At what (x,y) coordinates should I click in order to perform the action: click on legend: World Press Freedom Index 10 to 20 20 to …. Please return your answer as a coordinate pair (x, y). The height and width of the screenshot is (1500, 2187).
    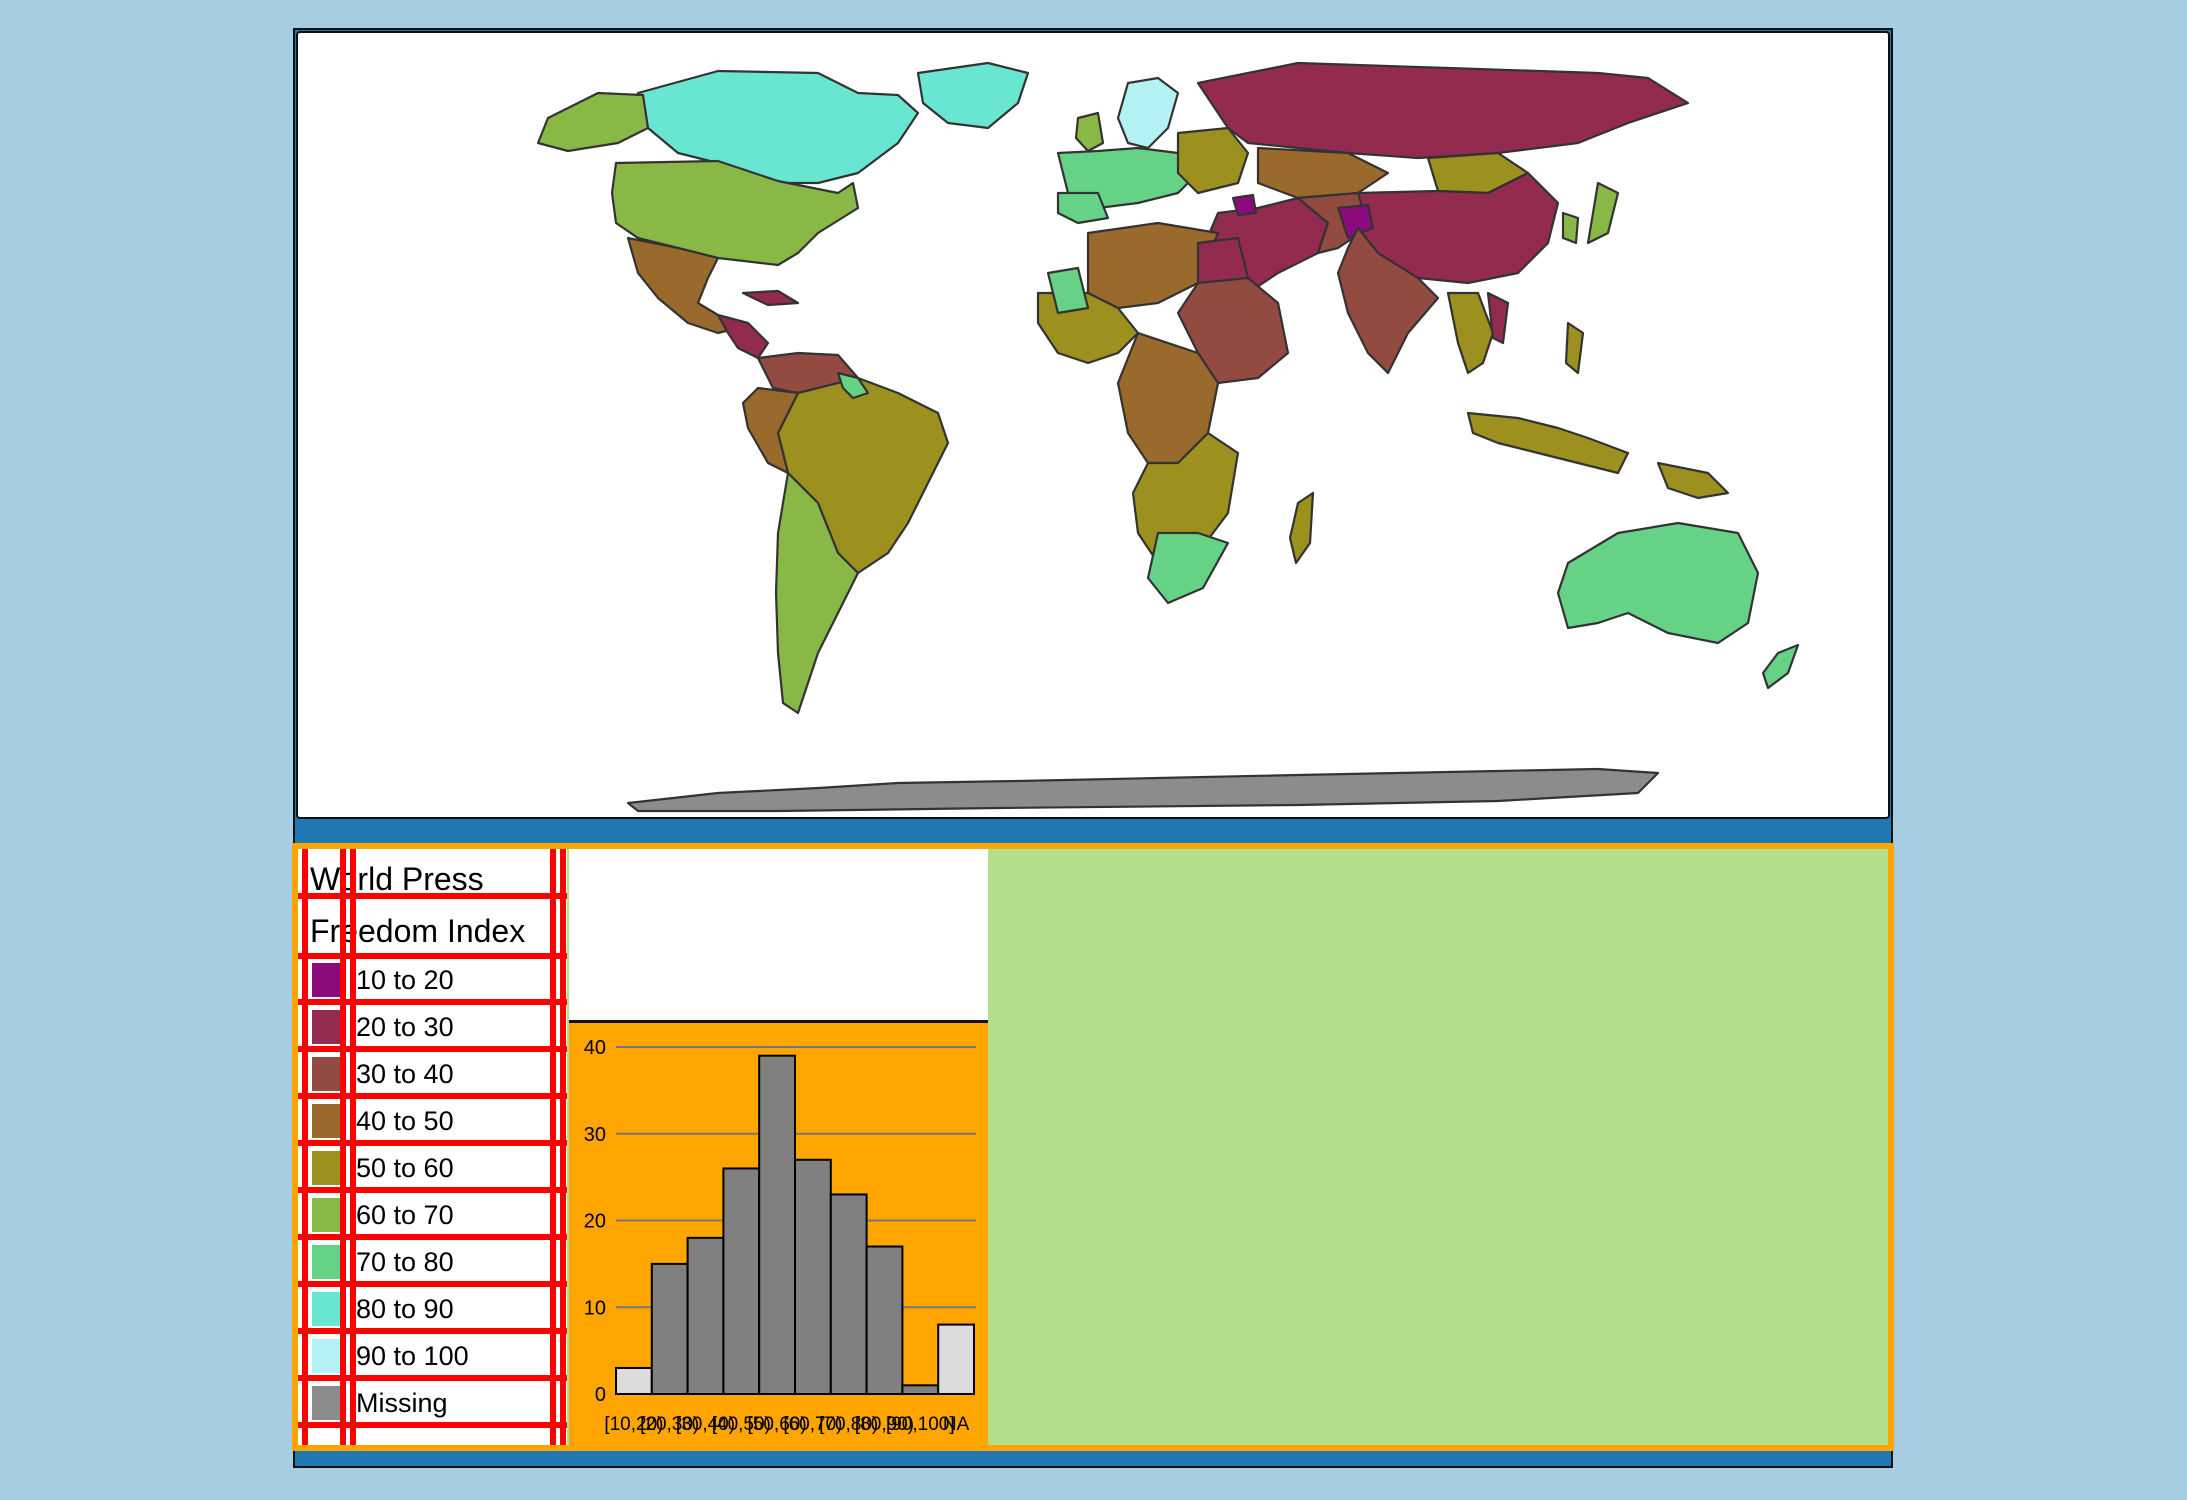
    Looking at the image, I should click on (432, 1147).